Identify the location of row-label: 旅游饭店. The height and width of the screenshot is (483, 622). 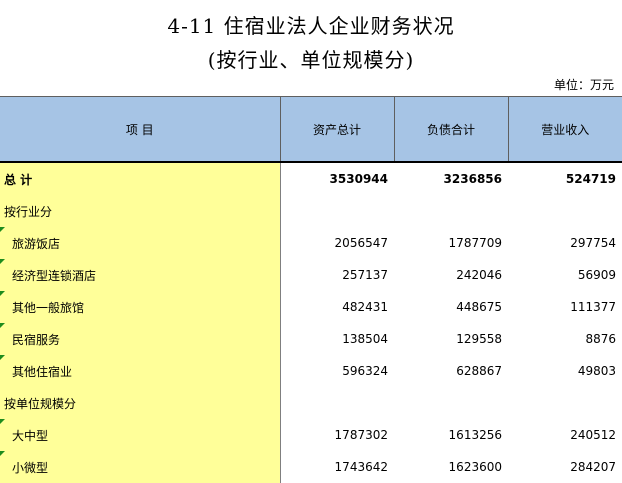
(140, 243).